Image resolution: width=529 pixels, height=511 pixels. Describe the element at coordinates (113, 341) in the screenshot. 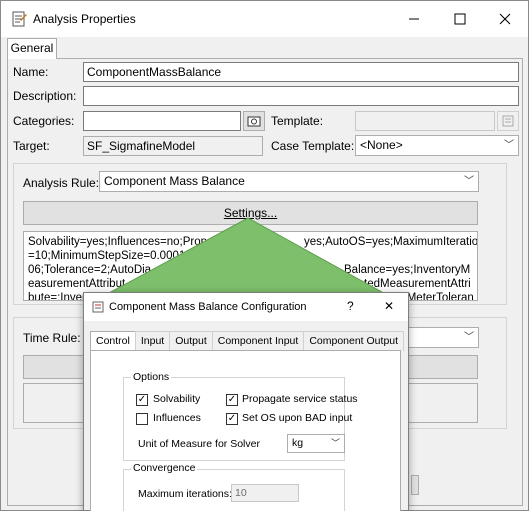

I see `tab-control: Control` at that location.